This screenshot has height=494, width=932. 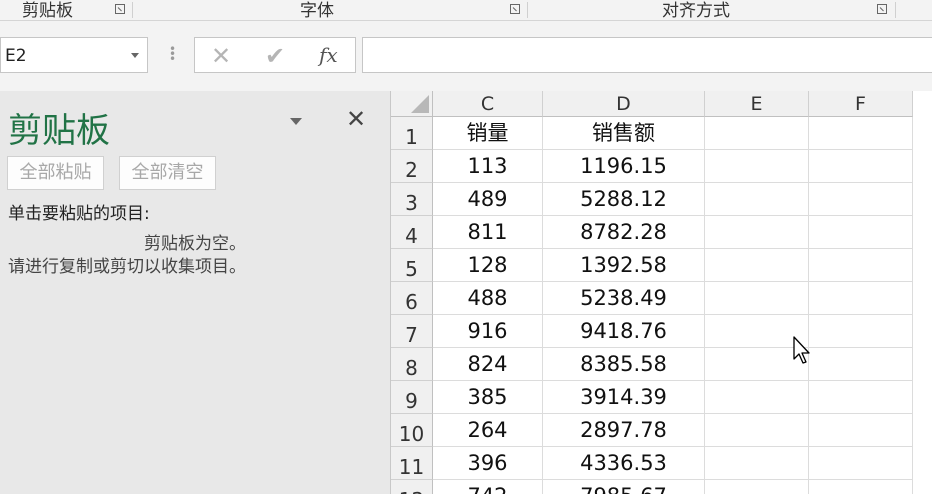 What do you see at coordinates (195, 244) in the screenshot?
I see `empty-message: 剪贴板为空。` at bounding box center [195, 244].